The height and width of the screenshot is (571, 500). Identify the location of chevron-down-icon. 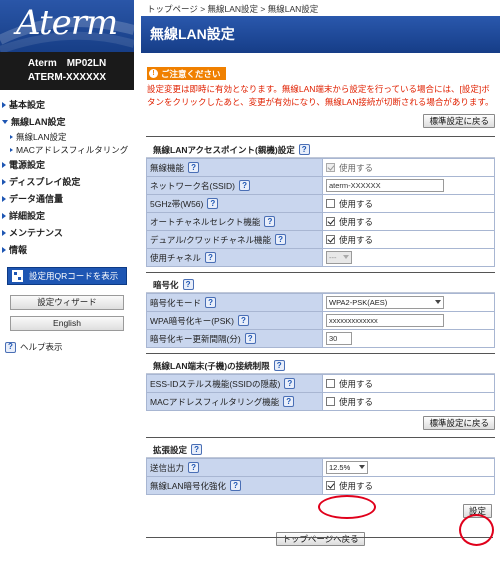
(362, 467).